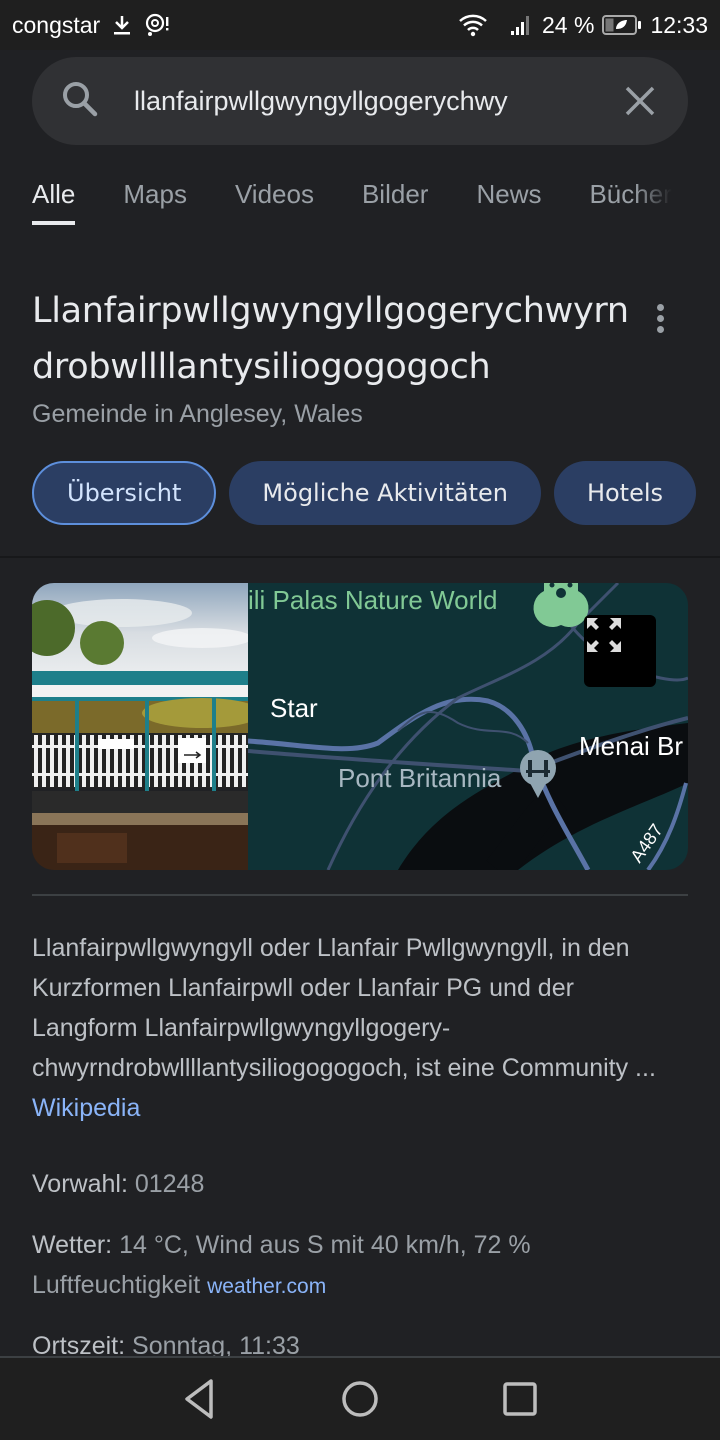  What do you see at coordinates (274, 200) in the screenshot?
I see `tab-videos: Videos` at bounding box center [274, 200].